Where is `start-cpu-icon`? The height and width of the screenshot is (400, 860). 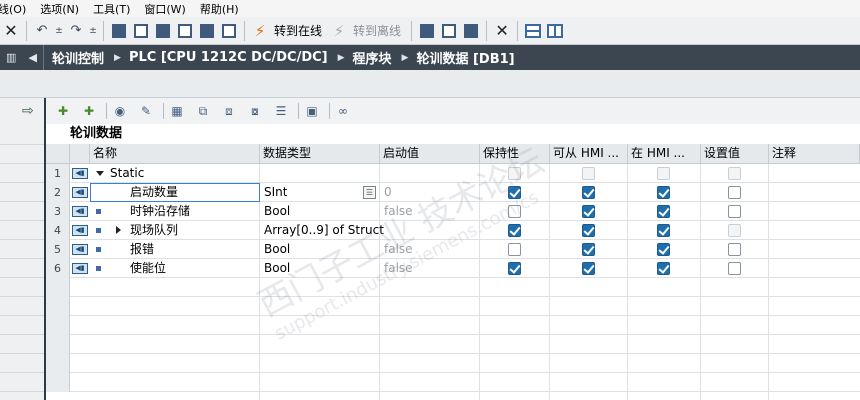 start-cpu-icon is located at coordinates (449, 31).